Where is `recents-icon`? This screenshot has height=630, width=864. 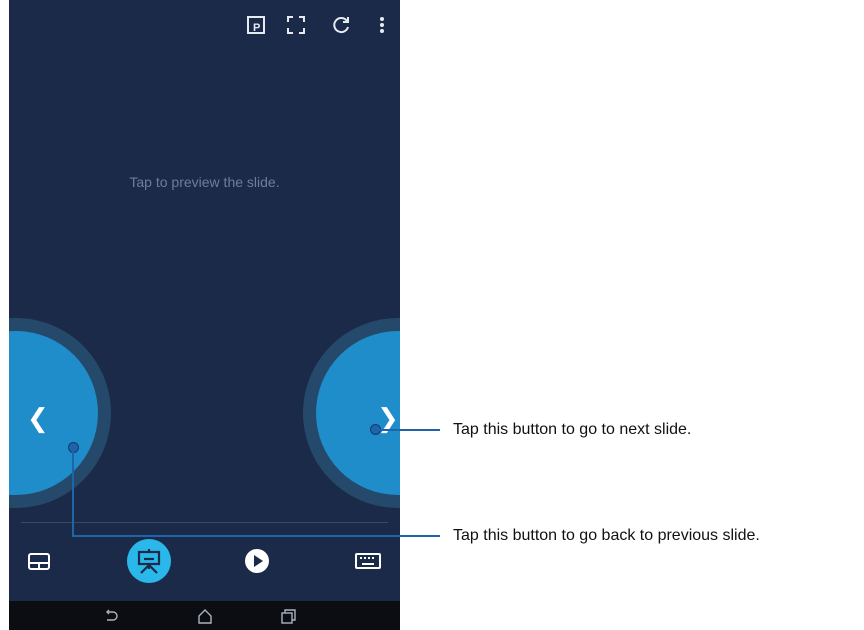
recents-icon is located at coordinates (288, 616).